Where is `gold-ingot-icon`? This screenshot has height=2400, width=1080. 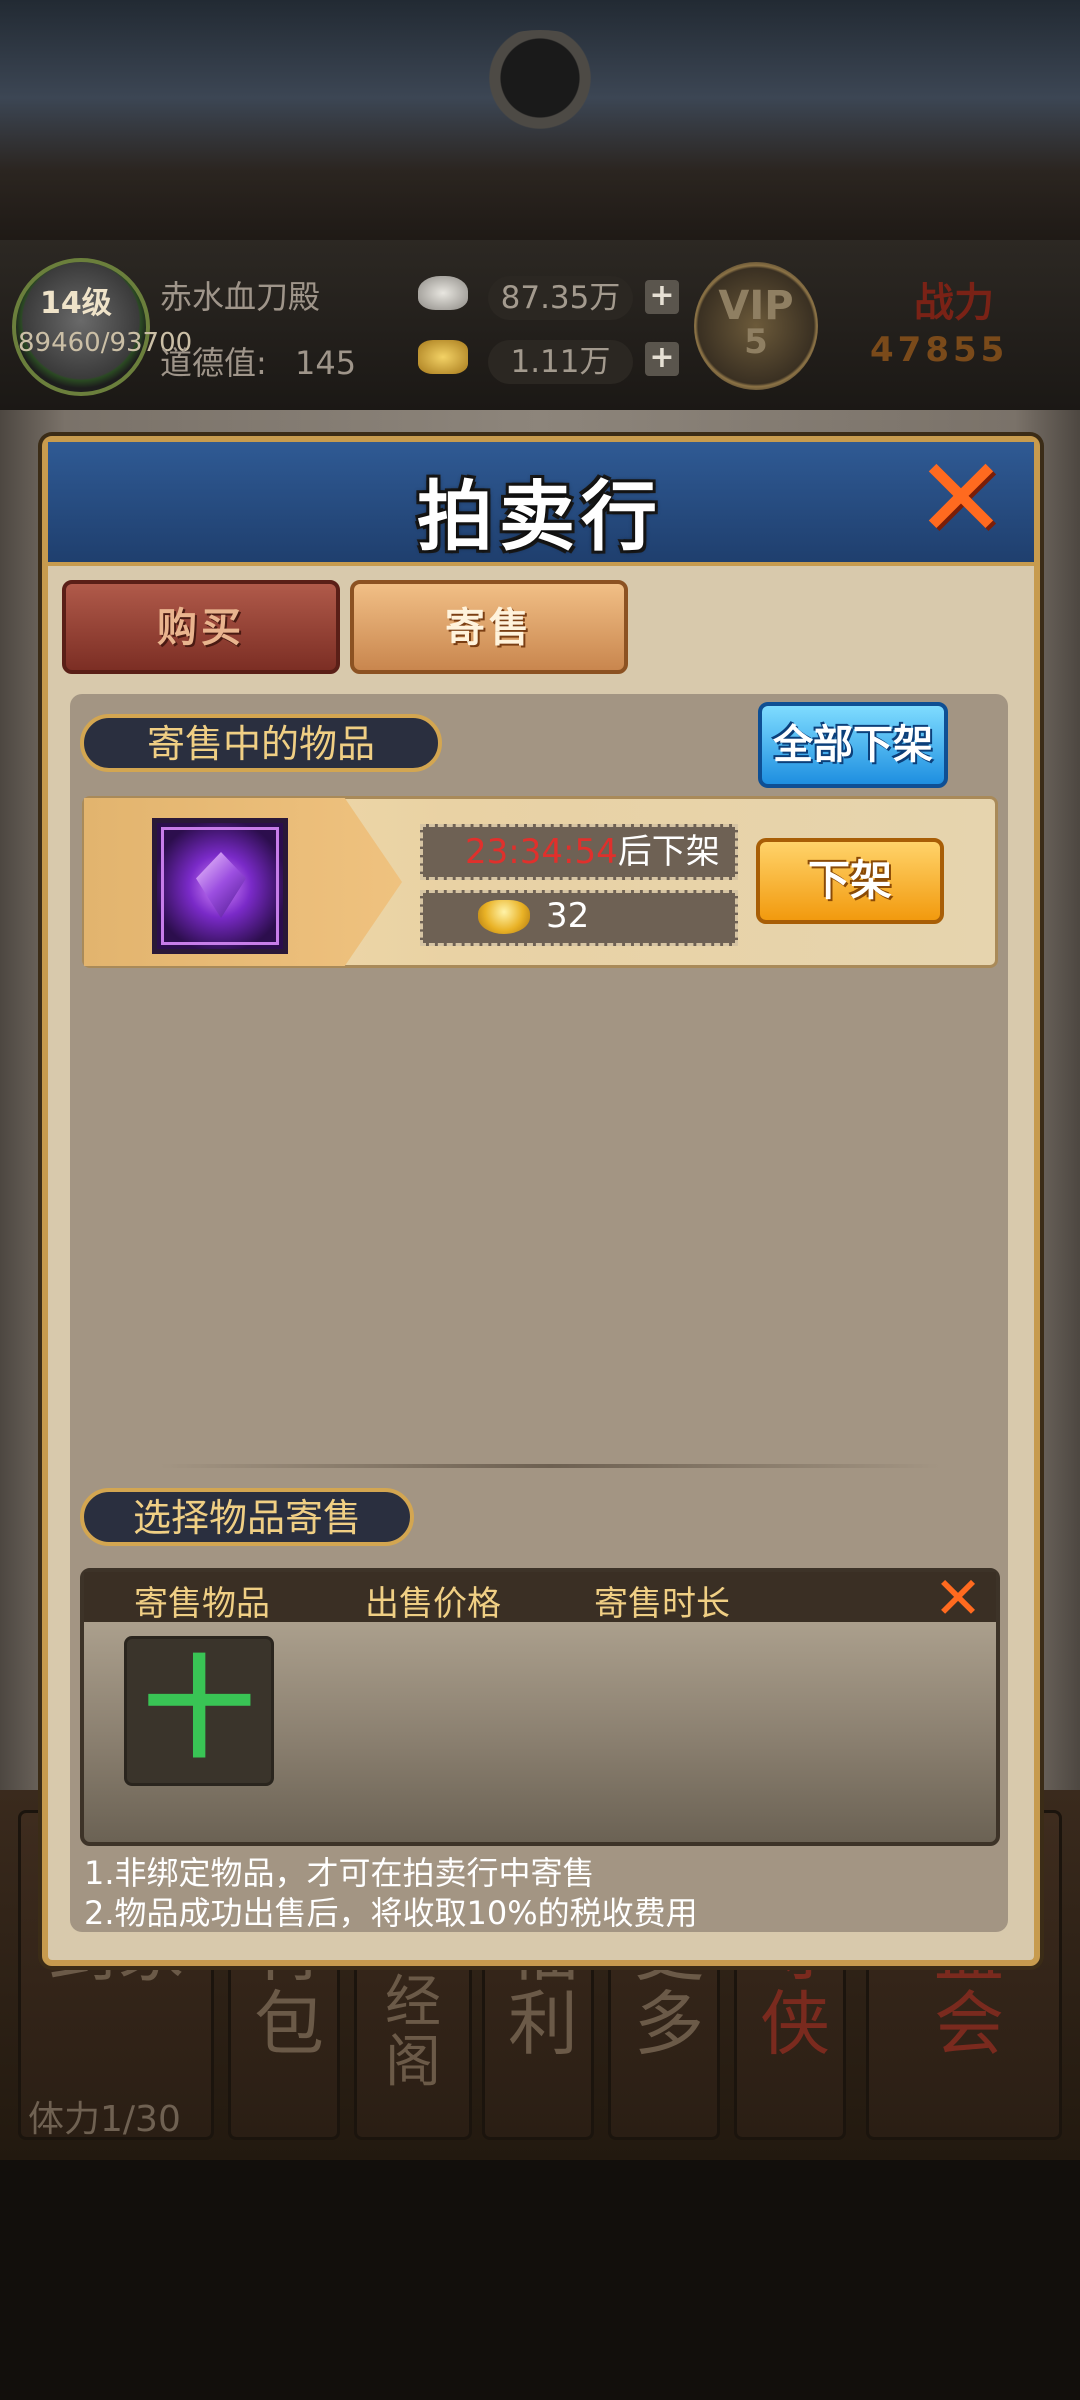
gold-ingot-icon is located at coordinates (504, 917).